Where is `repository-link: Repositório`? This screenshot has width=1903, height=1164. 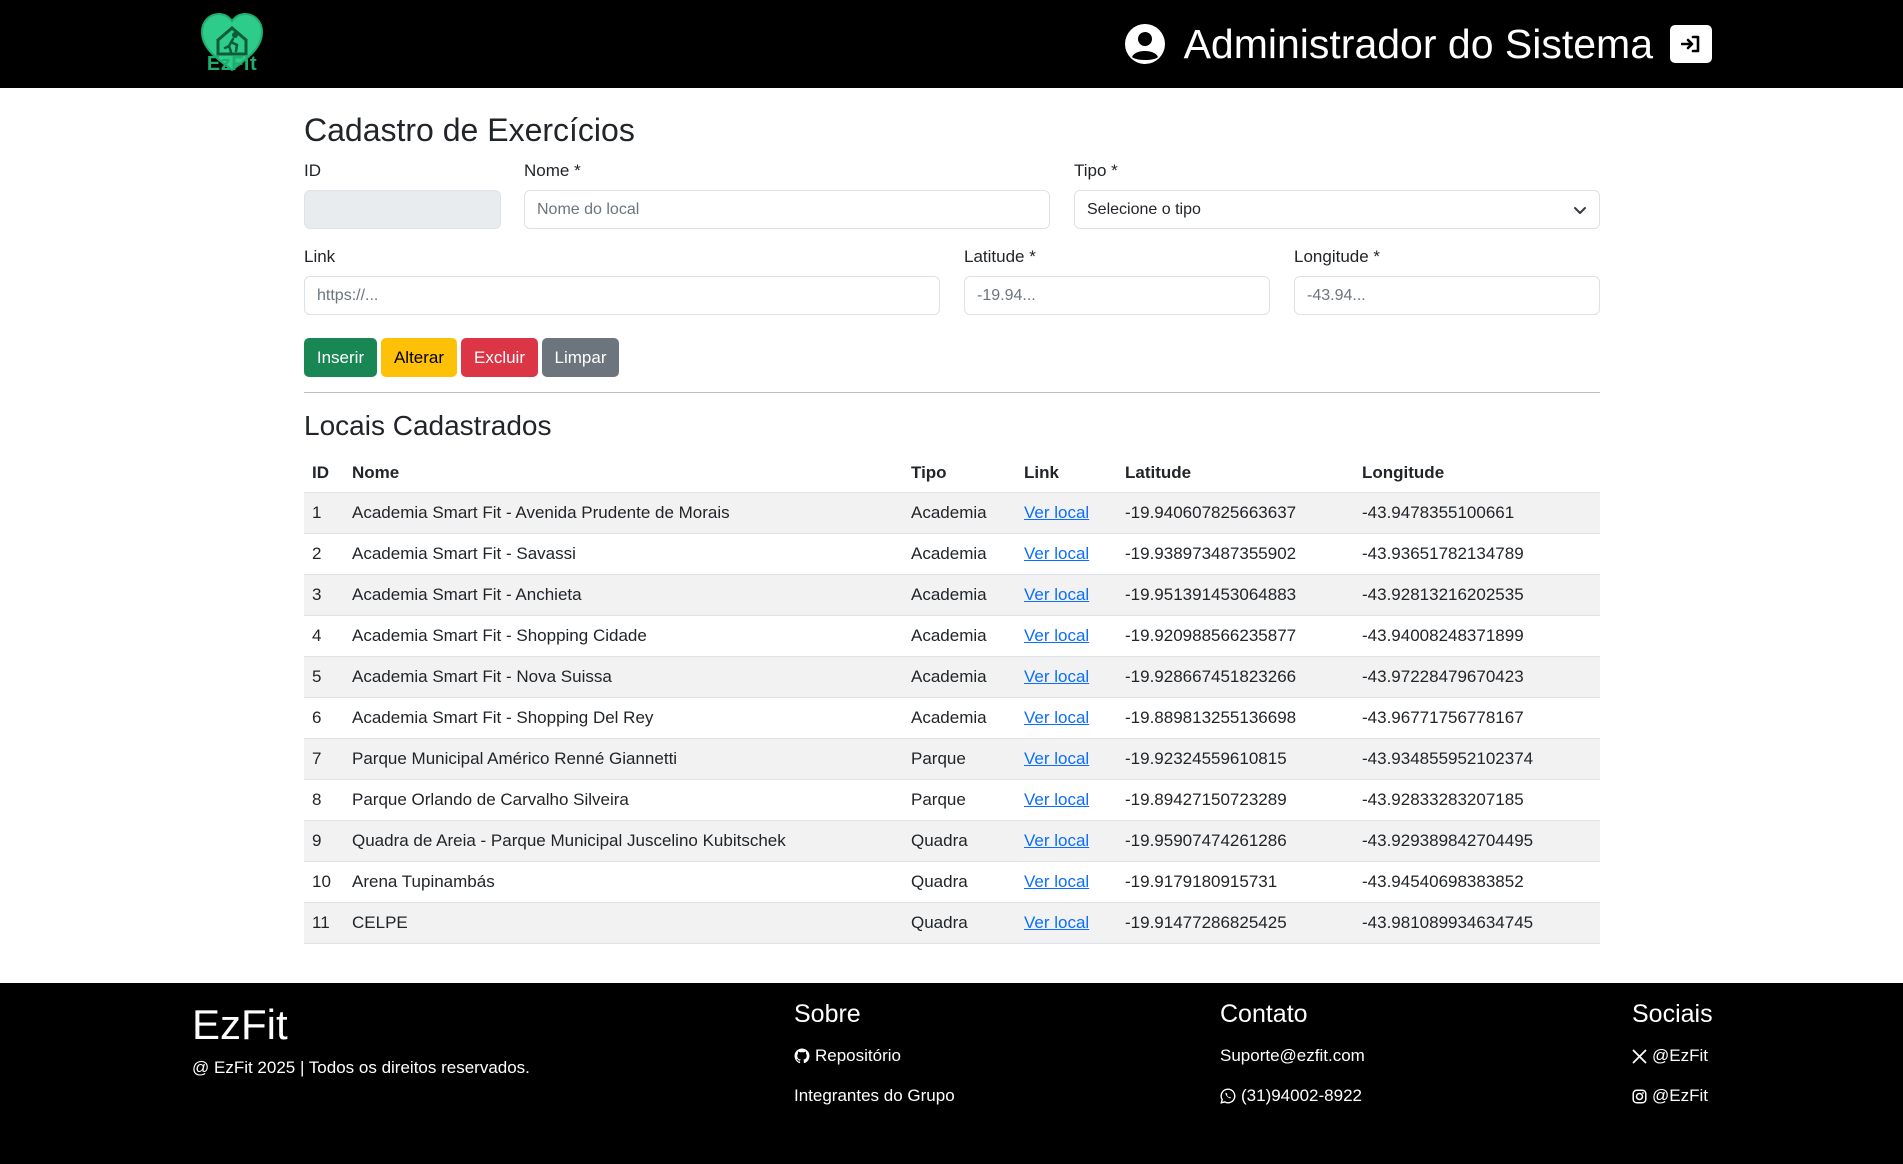 repository-link: Repositório is located at coordinates (847, 1056).